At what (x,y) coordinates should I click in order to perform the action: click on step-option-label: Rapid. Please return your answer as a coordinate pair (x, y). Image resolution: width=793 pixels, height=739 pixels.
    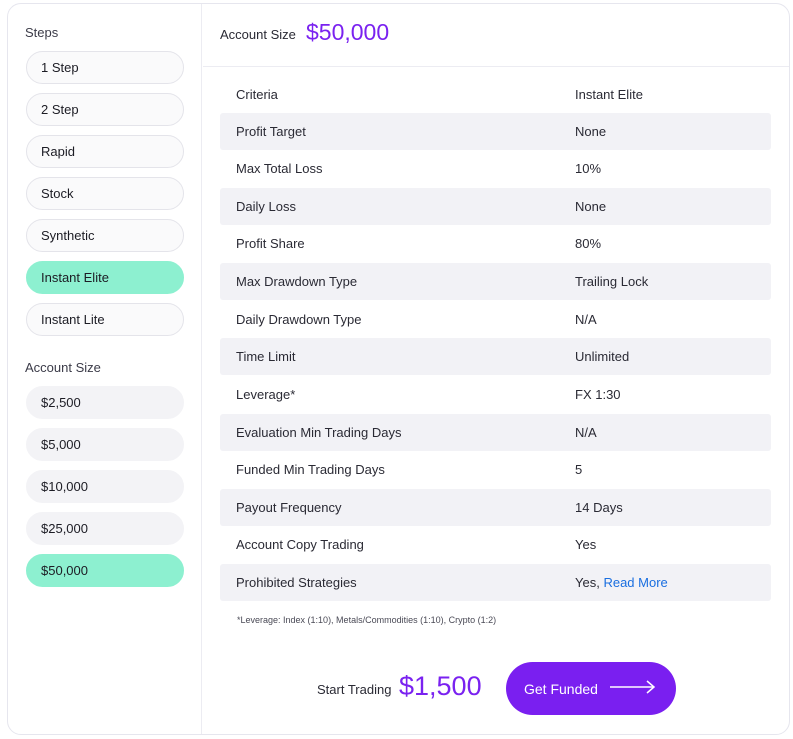
    Looking at the image, I should click on (58, 151).